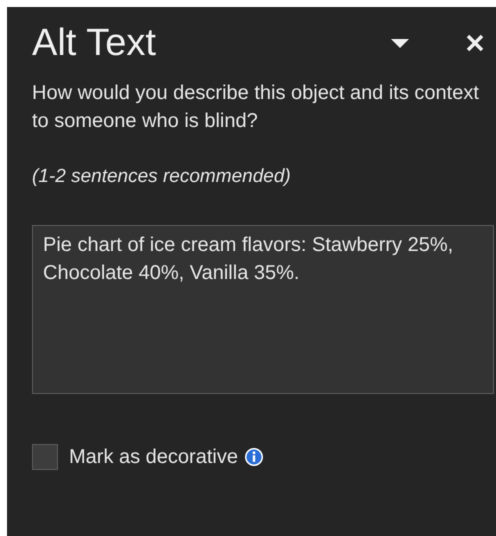 The image size is (496, 536). What do you see at coordinates (162, 177) in the screenshot?
I see `hint-text: (1-2 sentences recommended)` at bounding box center [162, 177].